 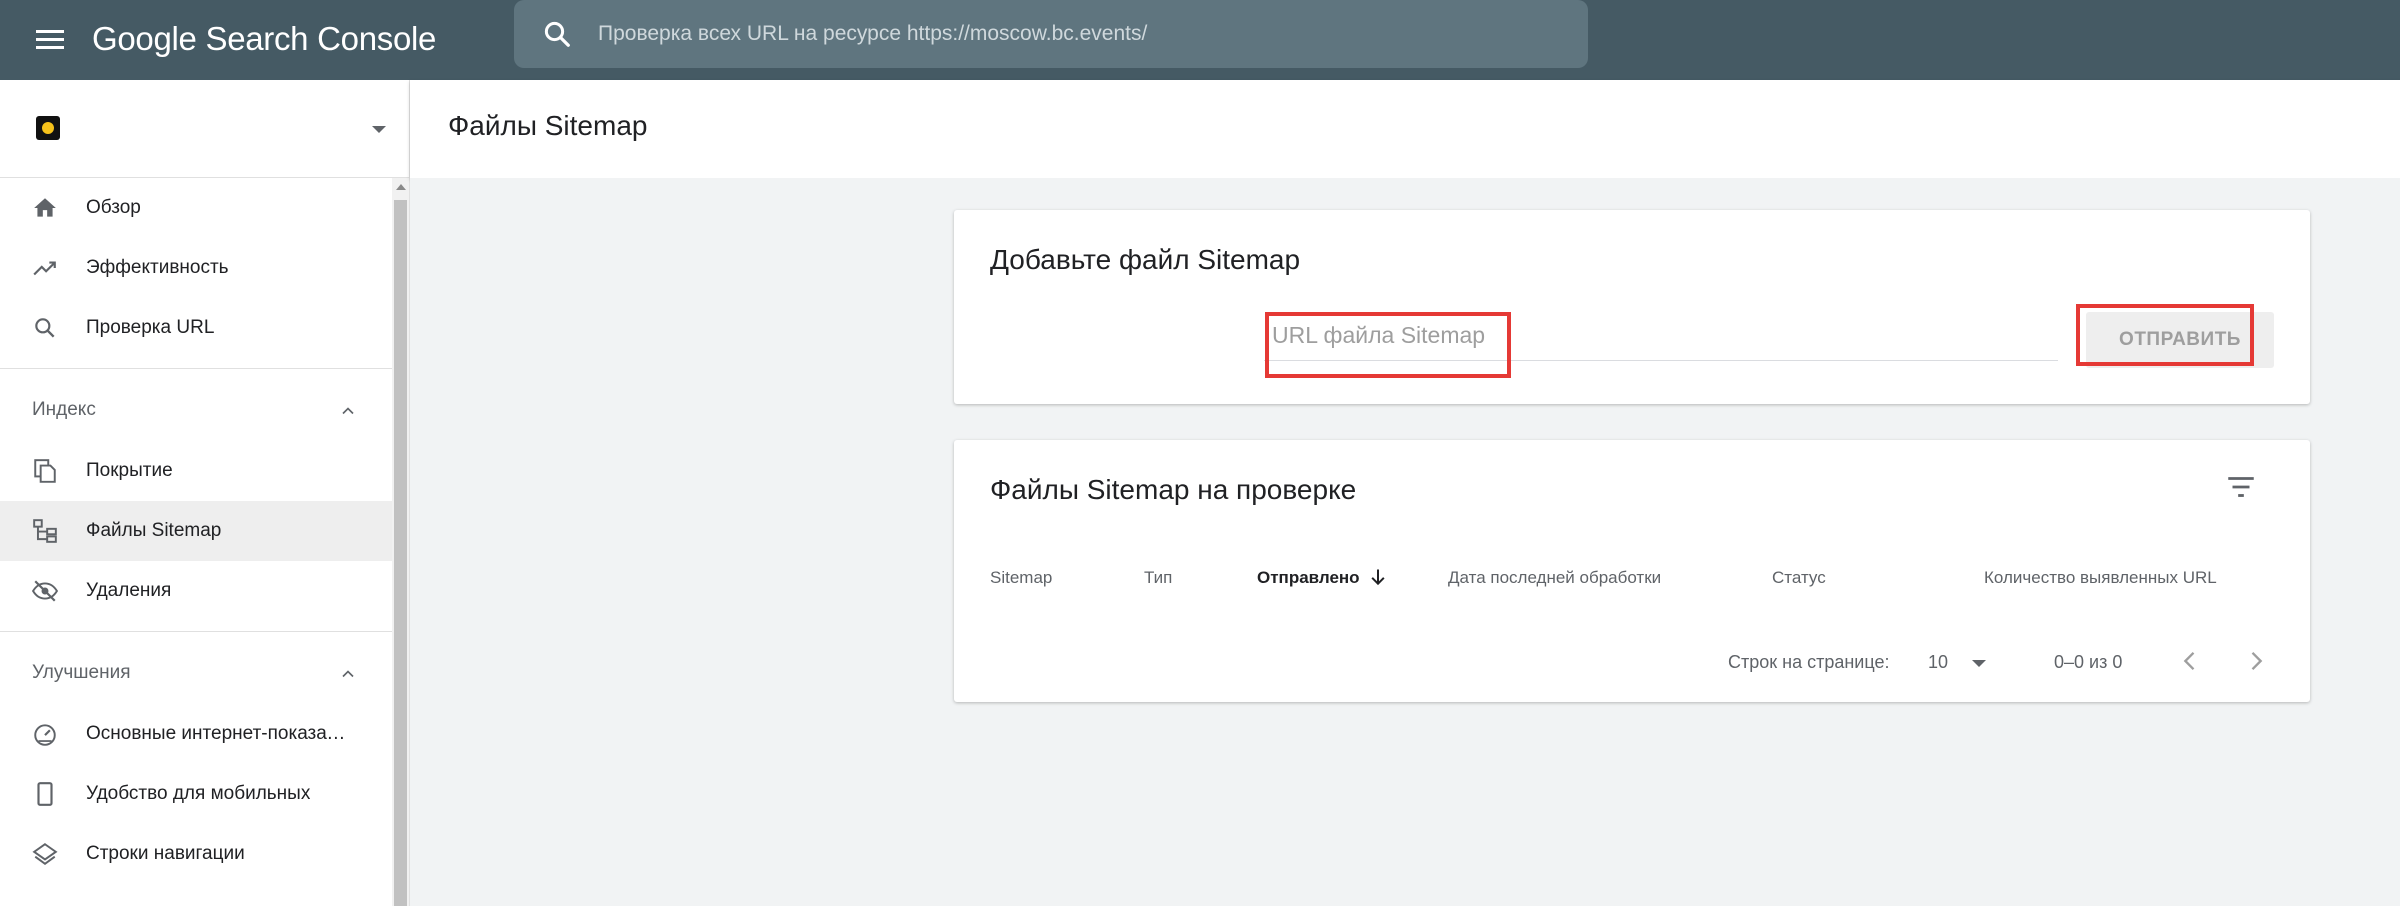 What do you see at coordinates (2241, 487) in the screenshot?
I see `filter-list-icon` at bounding box center [2241, 487].